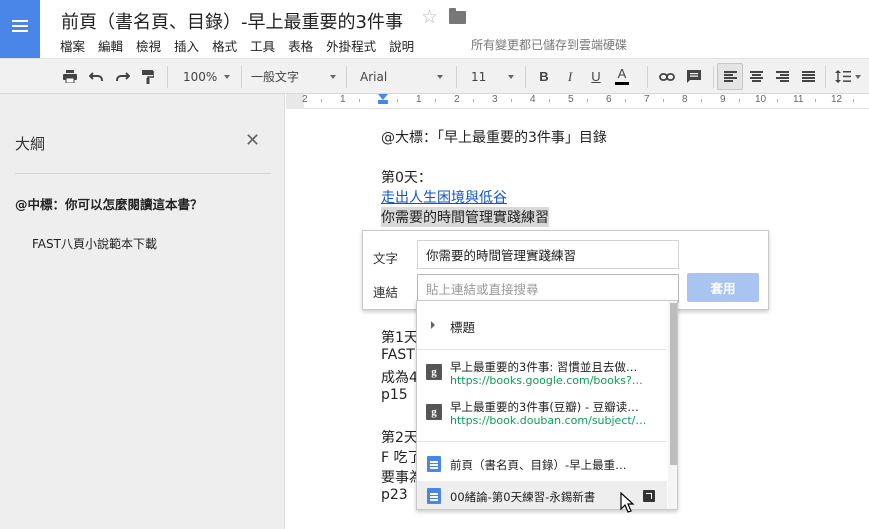 Image resolution: width=869 pixels, height=529 pixels. Describe the element at coordinates (383, 102) in the screenshot. I see `indent-bar` at that location.